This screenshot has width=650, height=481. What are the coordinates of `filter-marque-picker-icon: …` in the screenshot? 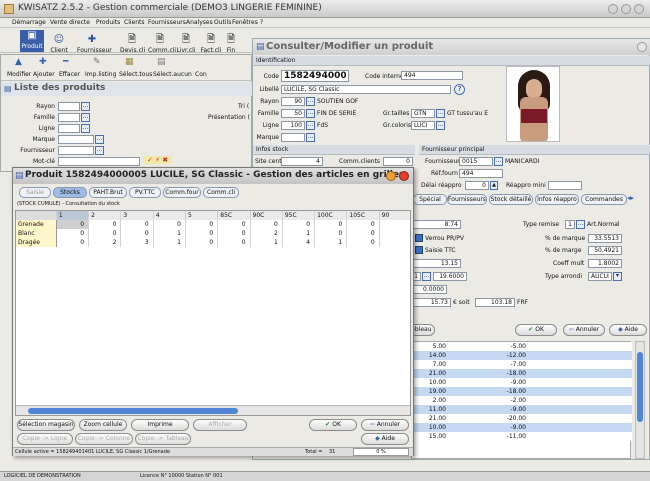 It's located at (99, 139).